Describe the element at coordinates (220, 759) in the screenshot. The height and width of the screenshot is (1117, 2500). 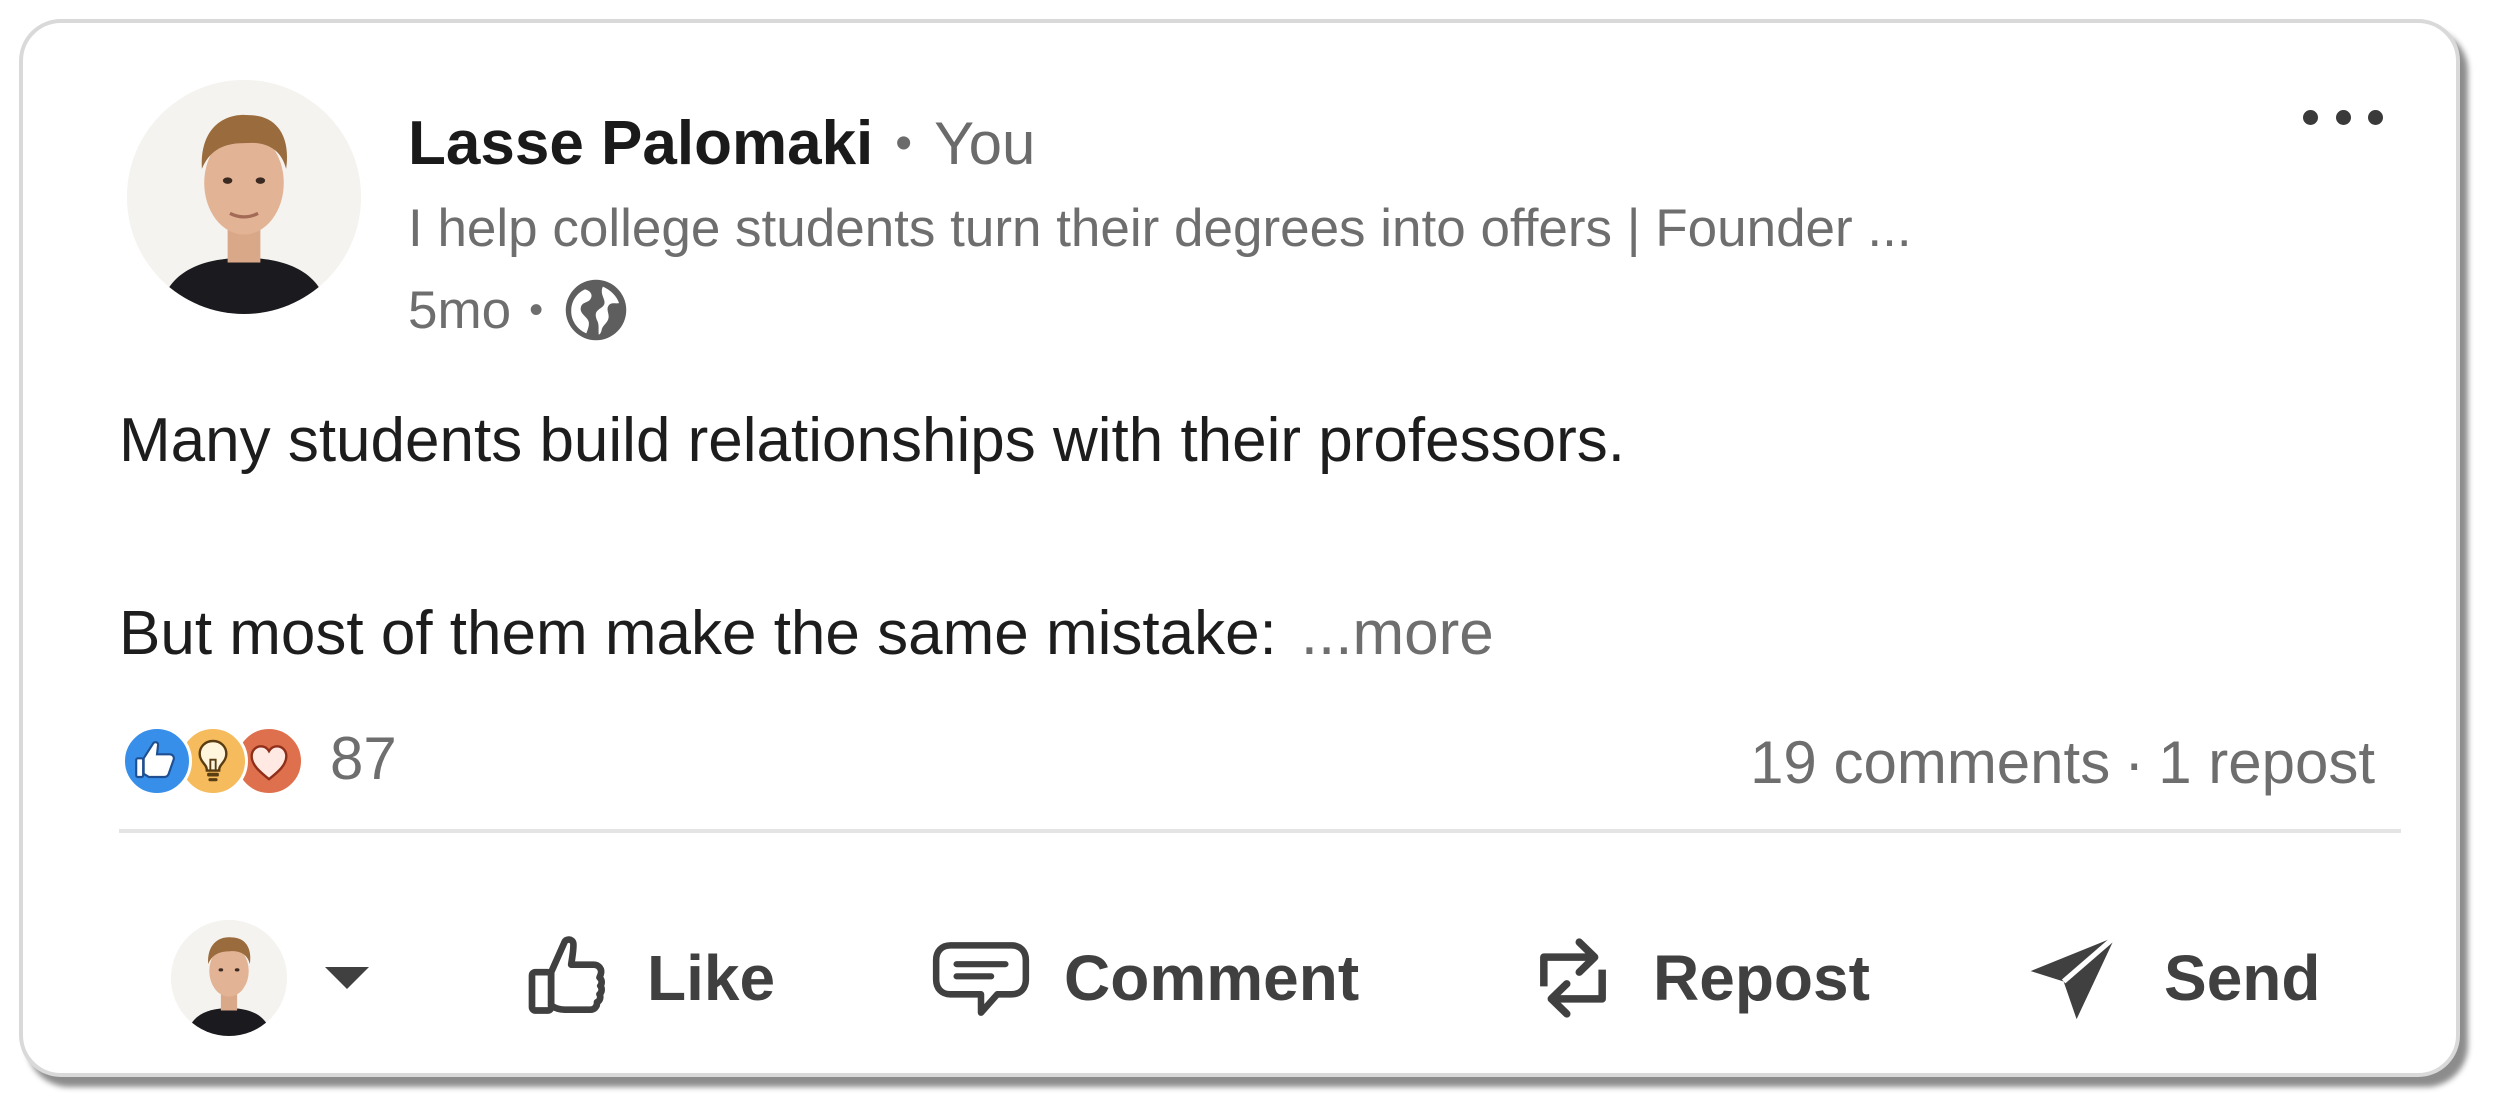
I see `reaction-icons` at that location.